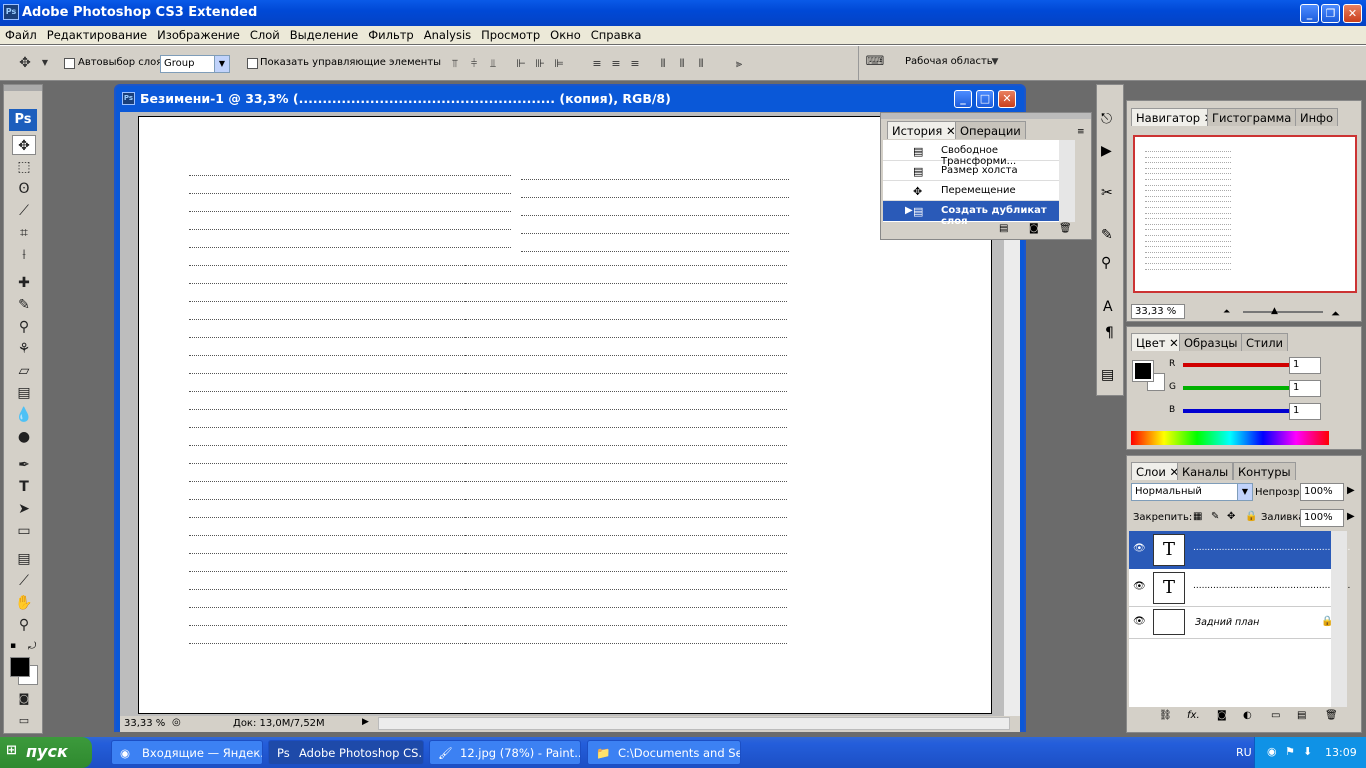 The height and width of the screenshot is (768, 1366). Describe the element at coordinates (1231, 516) in the screenshot. I see `lock-position-icon: ✥` at that location.